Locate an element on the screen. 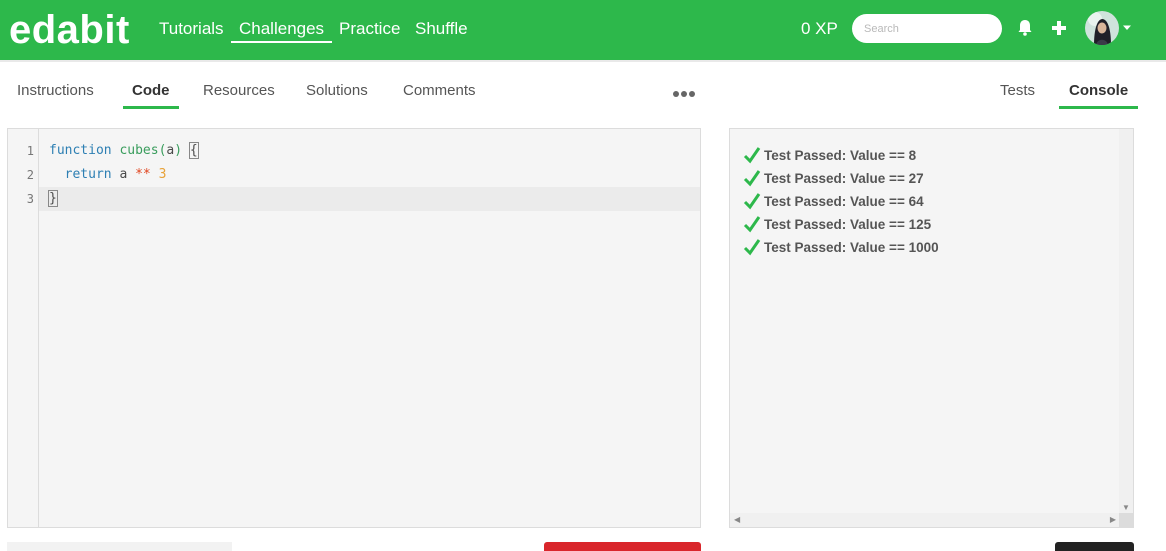 The height and width of the screenshot is (551, 1166). code-line-3: } is located at coordinates (53, 198).